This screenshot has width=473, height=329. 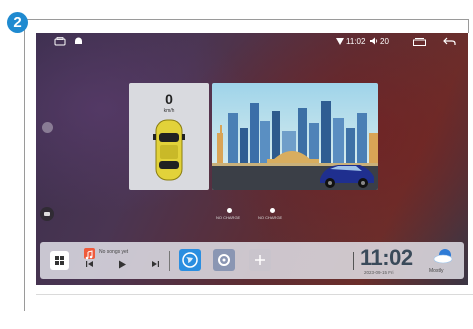 What do you see at coordinates (114, 252) in the screenshot?
I see `song-title: No songs yet` at bounding box center [114, 252].